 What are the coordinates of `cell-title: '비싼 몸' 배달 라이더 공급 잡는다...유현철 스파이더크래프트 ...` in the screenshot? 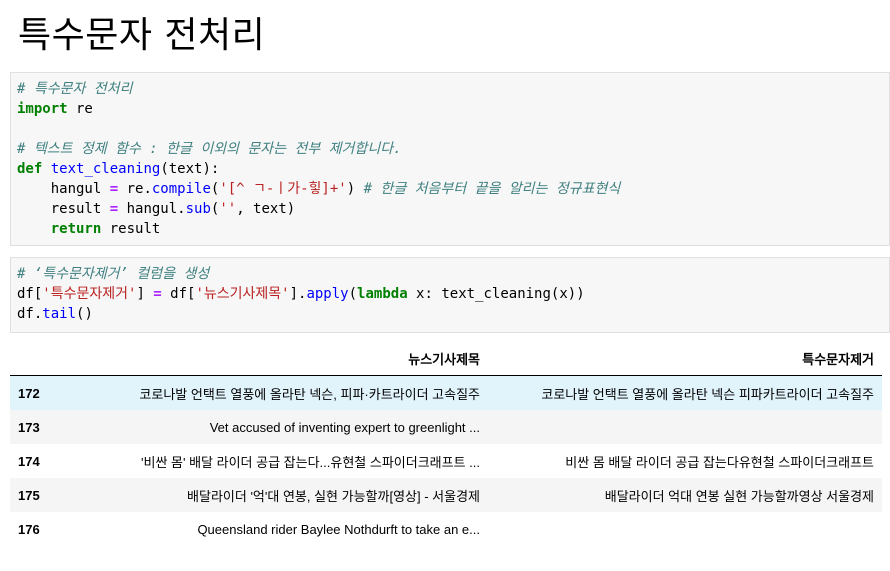 It's located at (310, 462).